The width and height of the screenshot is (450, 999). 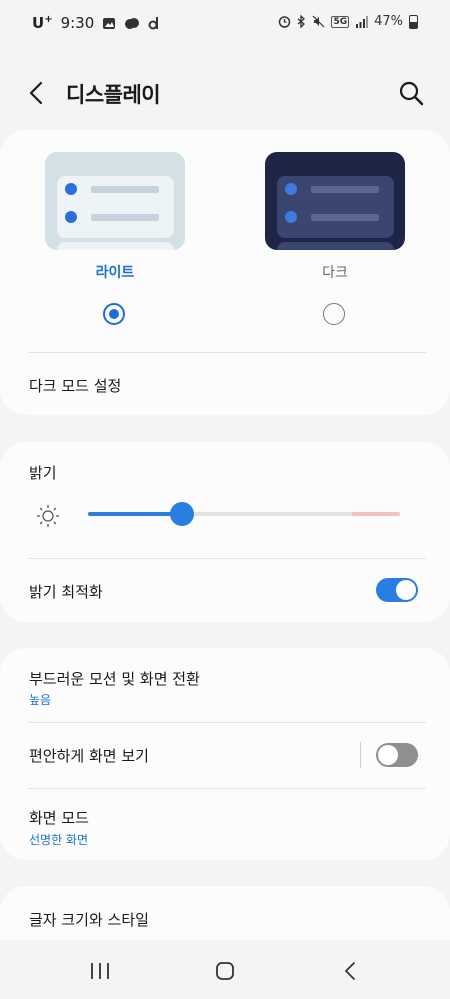 I want to click on brightness-thumb, so click(x=181, y=514).